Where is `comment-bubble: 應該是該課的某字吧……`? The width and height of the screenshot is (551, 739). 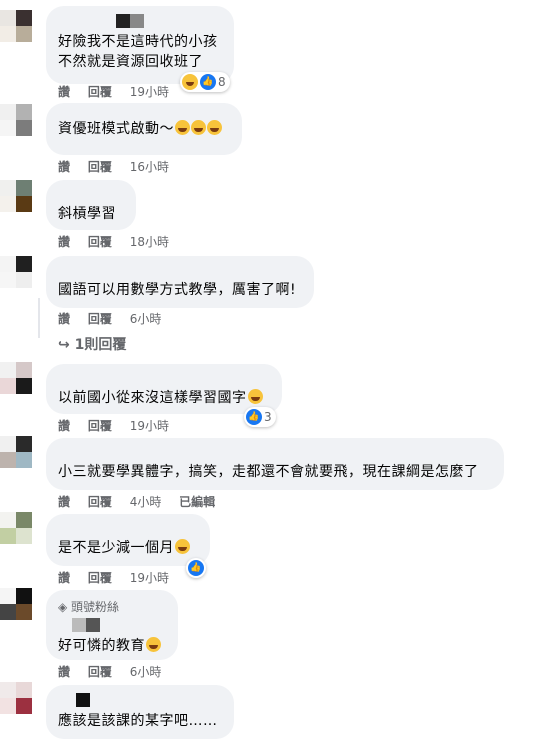 comment-bubble: 應該是該課的某字吧…… is located at coordinates (140, 712).